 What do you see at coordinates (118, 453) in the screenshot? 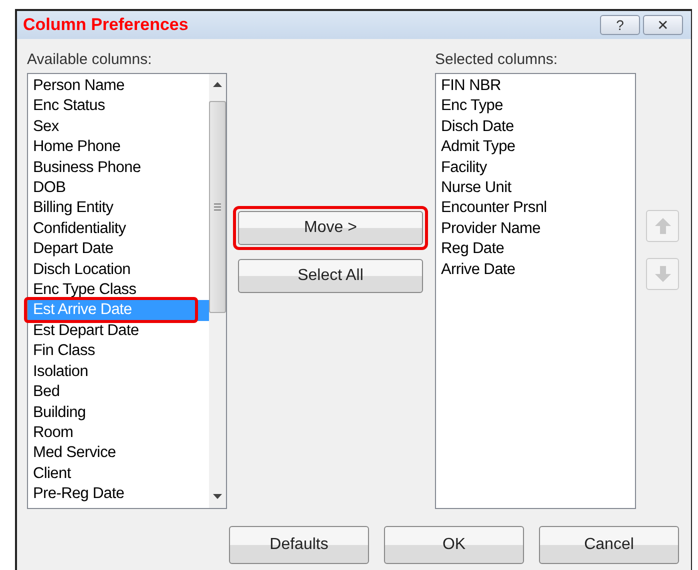
I see `list-item: Med Service` at bounding box center [118, 453].